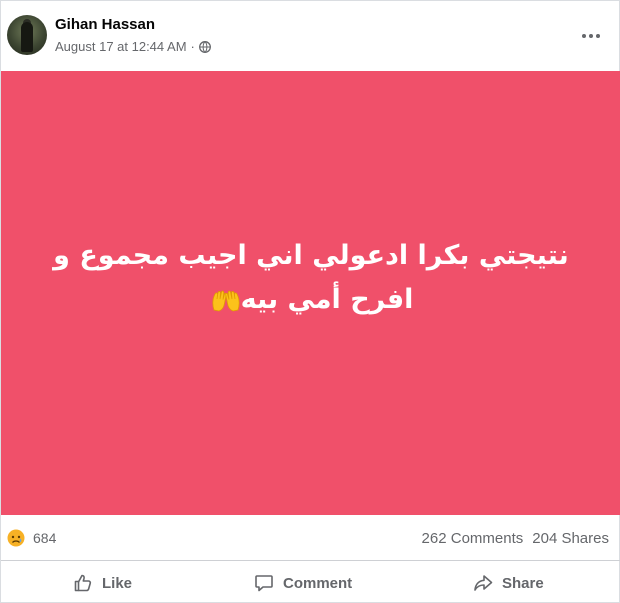 The width and height of the screenshot is (620, 603). What do you see at coordinates (226, 300) in the screenshot?
I see `raising-hands-emoji-icon` at bounding box center [226, 300].